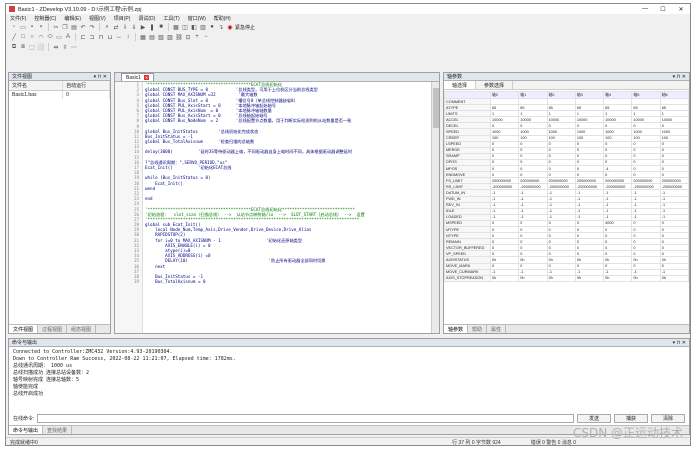 The image size is (697, 452). What do you see at coordinates (188, 37) in the screenshot?
I see `lock-icon: ⊡` at bounding box center [188, 37].